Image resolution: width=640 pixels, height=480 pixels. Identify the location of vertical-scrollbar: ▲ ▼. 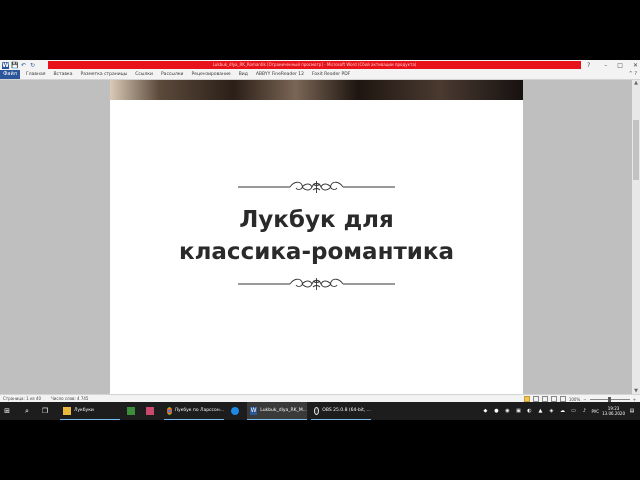
(636, 237).